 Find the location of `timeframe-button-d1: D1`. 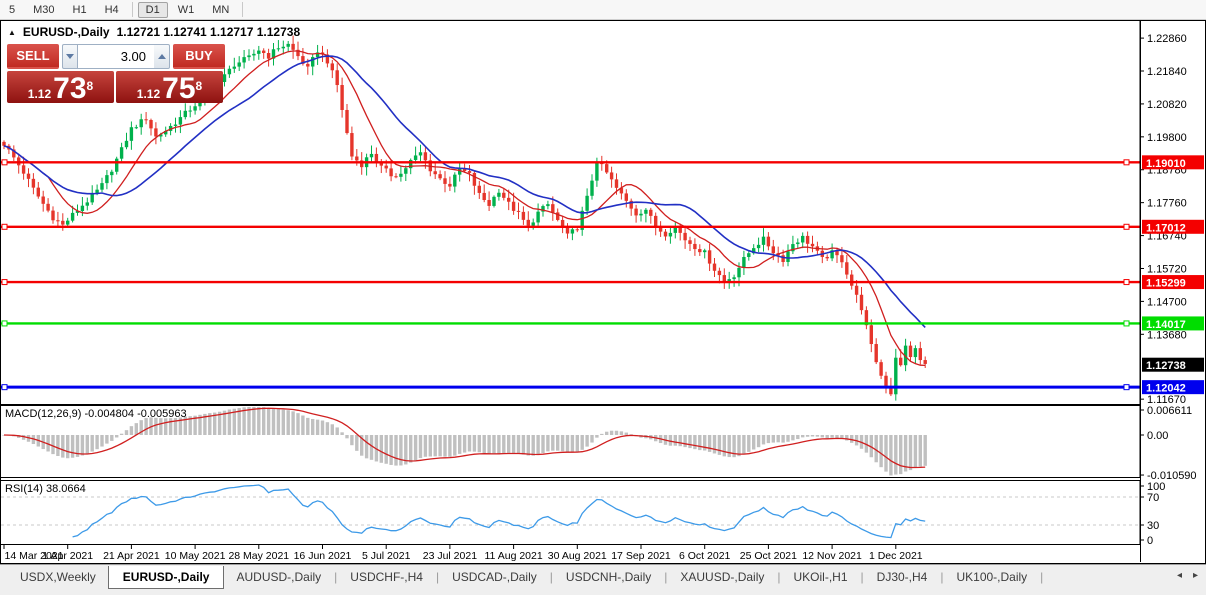

timeframe-button-d1: D1 is located at coordinates (152, 9).